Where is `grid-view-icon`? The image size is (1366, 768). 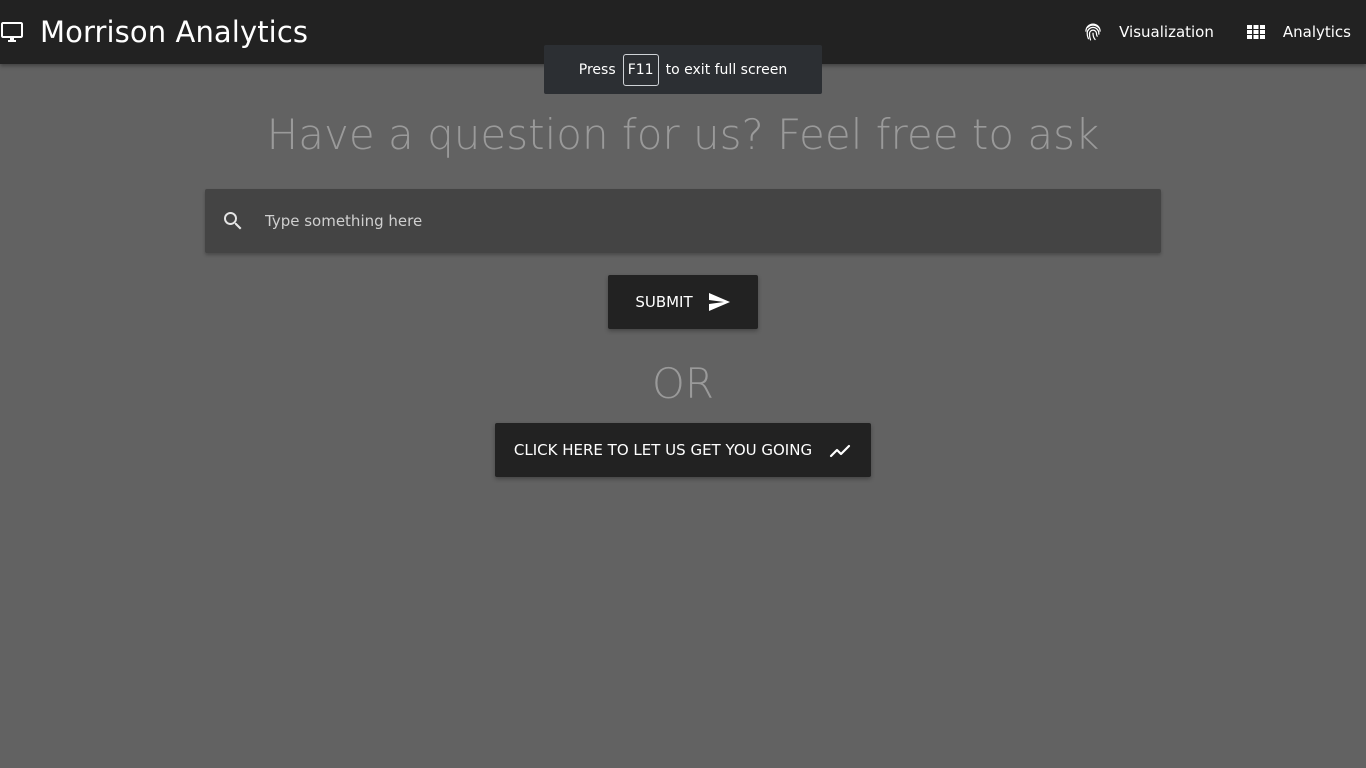
grid-view-icon is located at coordinates (1255, 32).